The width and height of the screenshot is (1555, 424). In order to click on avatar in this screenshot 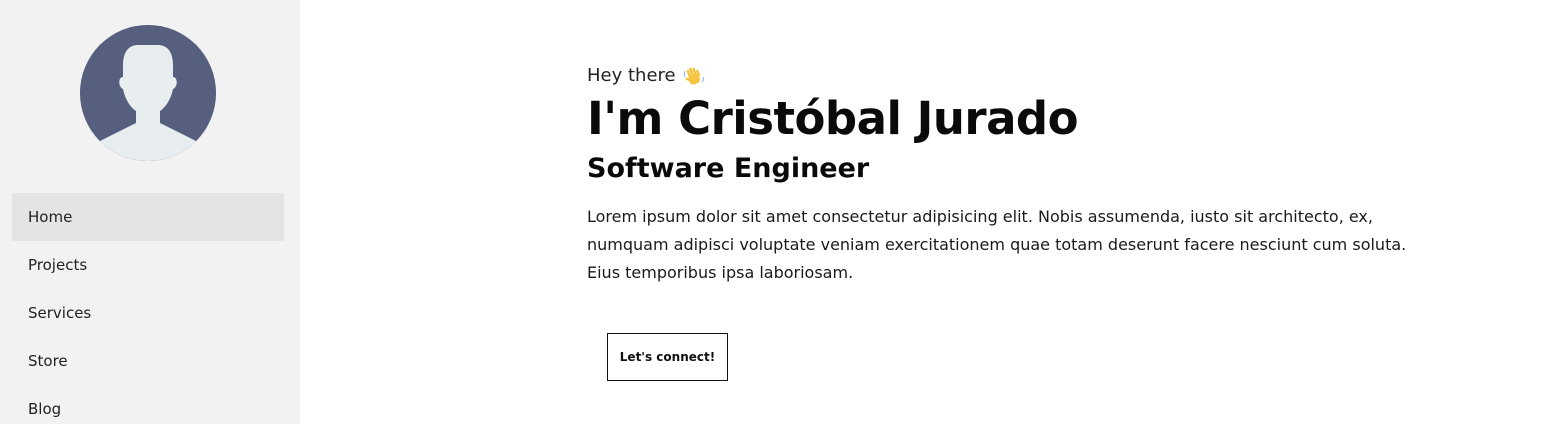, I will do `click(148, 93)`.